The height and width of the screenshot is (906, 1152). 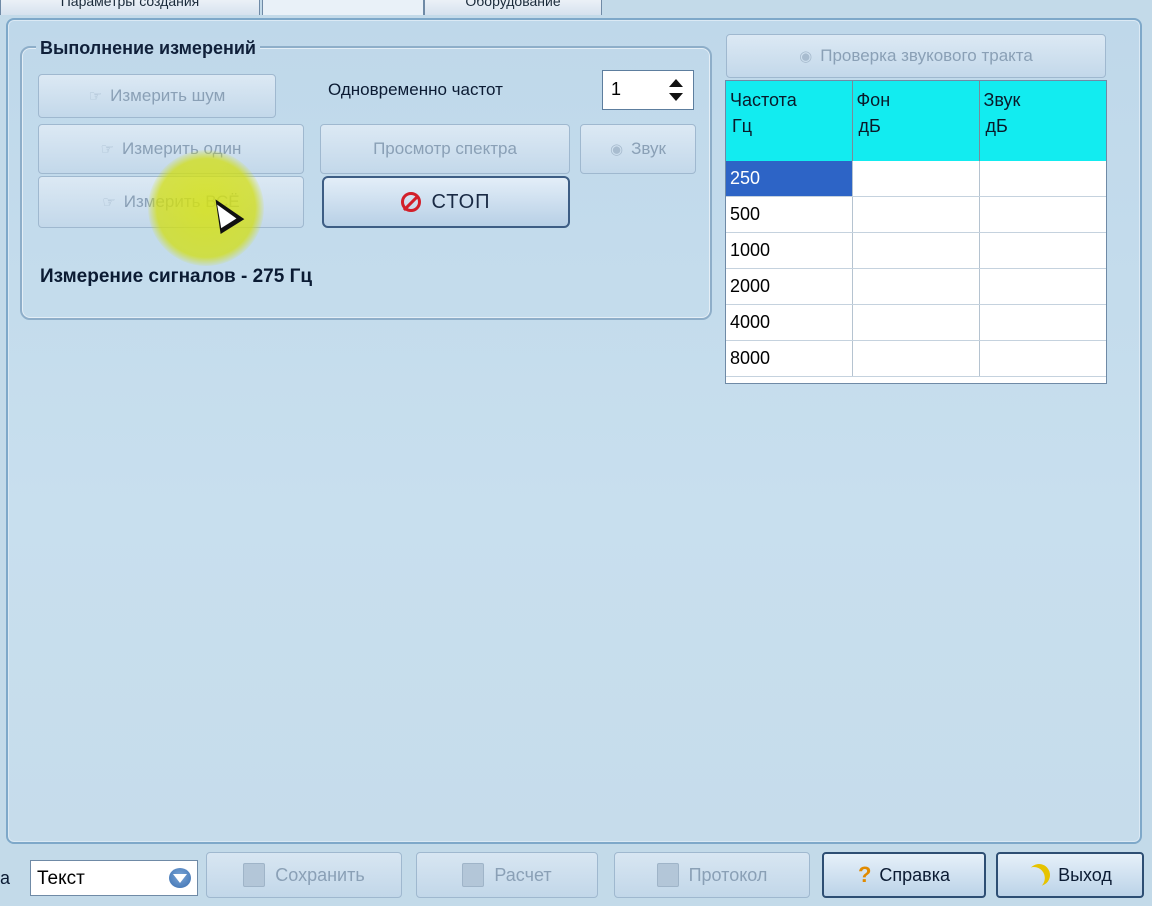 I want to click on measurement-status: Измерение сигналов - 275 Гц, so click(x=176, y=276).